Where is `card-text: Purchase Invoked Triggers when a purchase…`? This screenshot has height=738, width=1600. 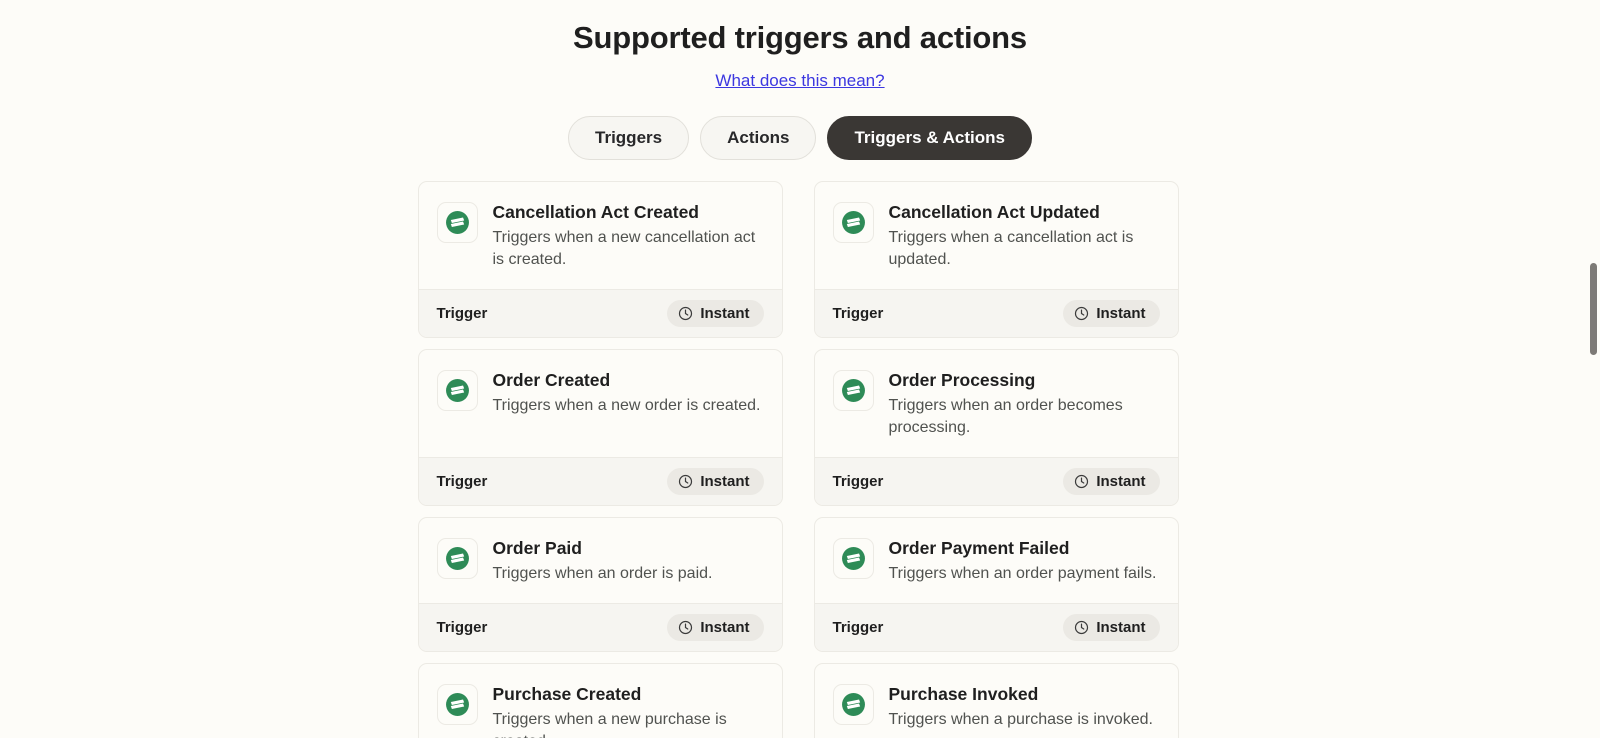
card-text: Purchase Invoked Triggers when a purchase… is located at coordinates (1024, 711).